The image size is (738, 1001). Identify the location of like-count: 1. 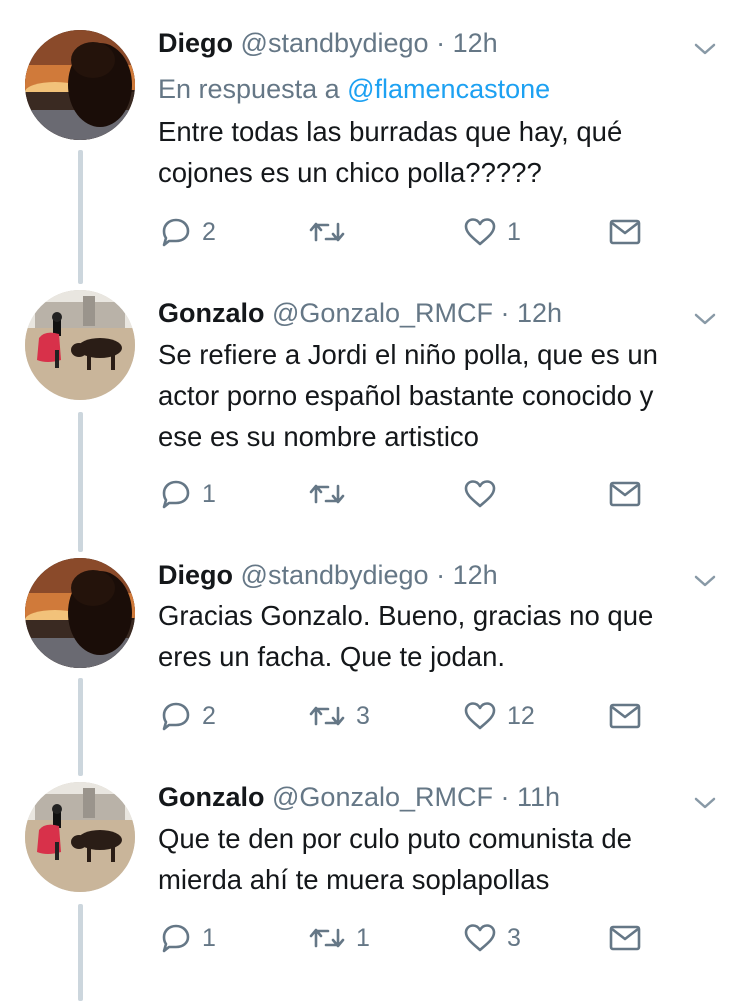
(514, 231).